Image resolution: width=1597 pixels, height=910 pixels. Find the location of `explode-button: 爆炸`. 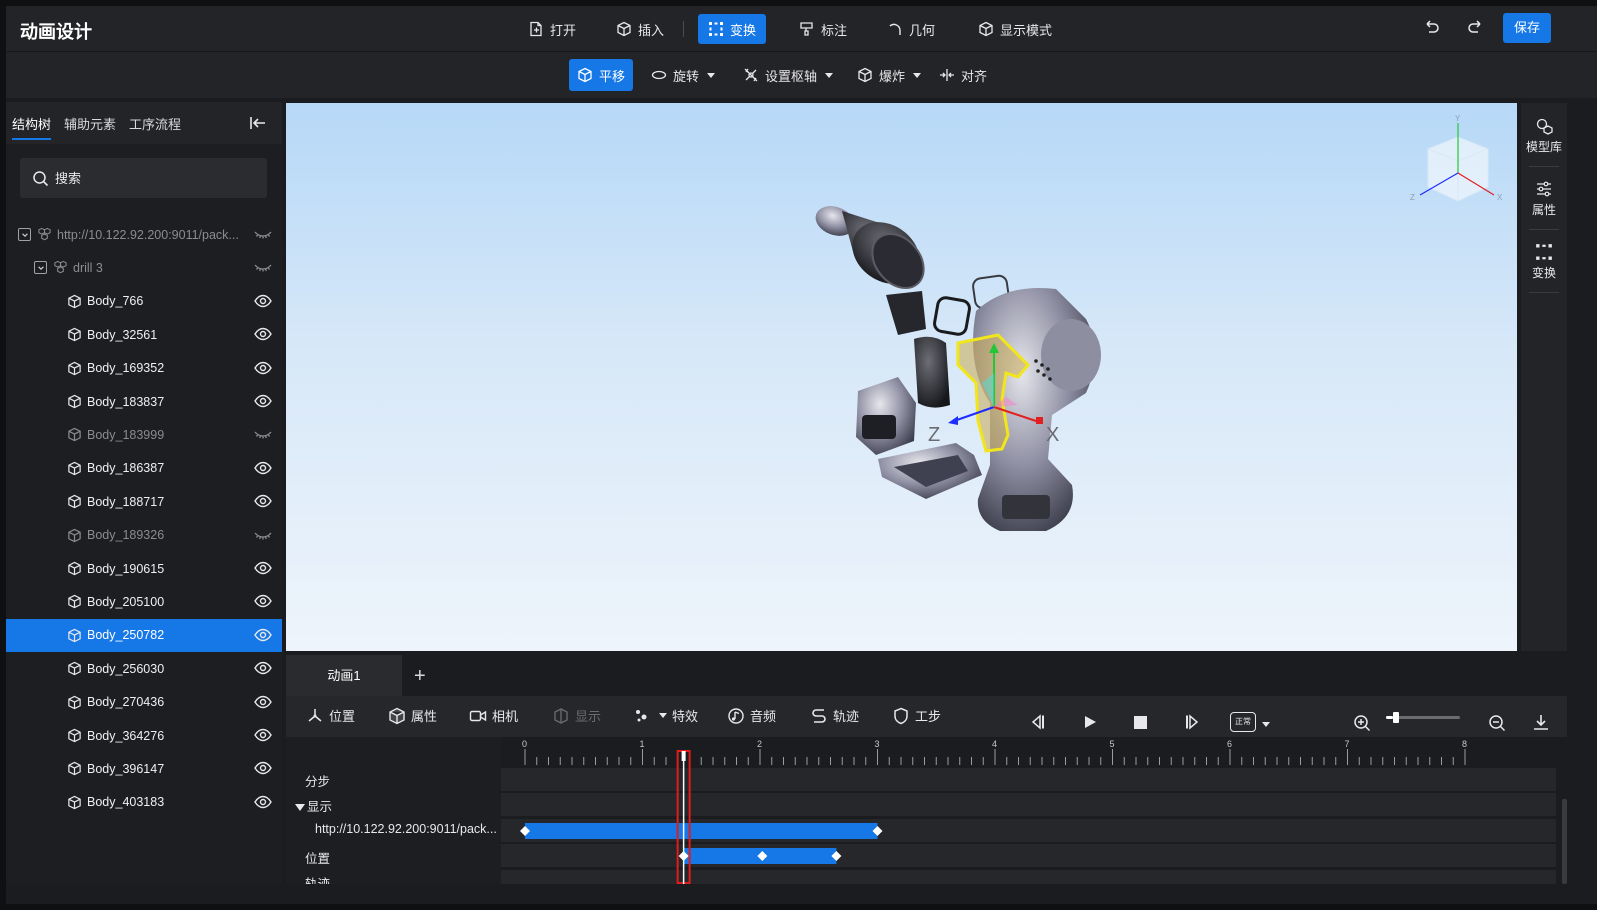

explode-button: 爆炸 is located at coordinates (889, 75).